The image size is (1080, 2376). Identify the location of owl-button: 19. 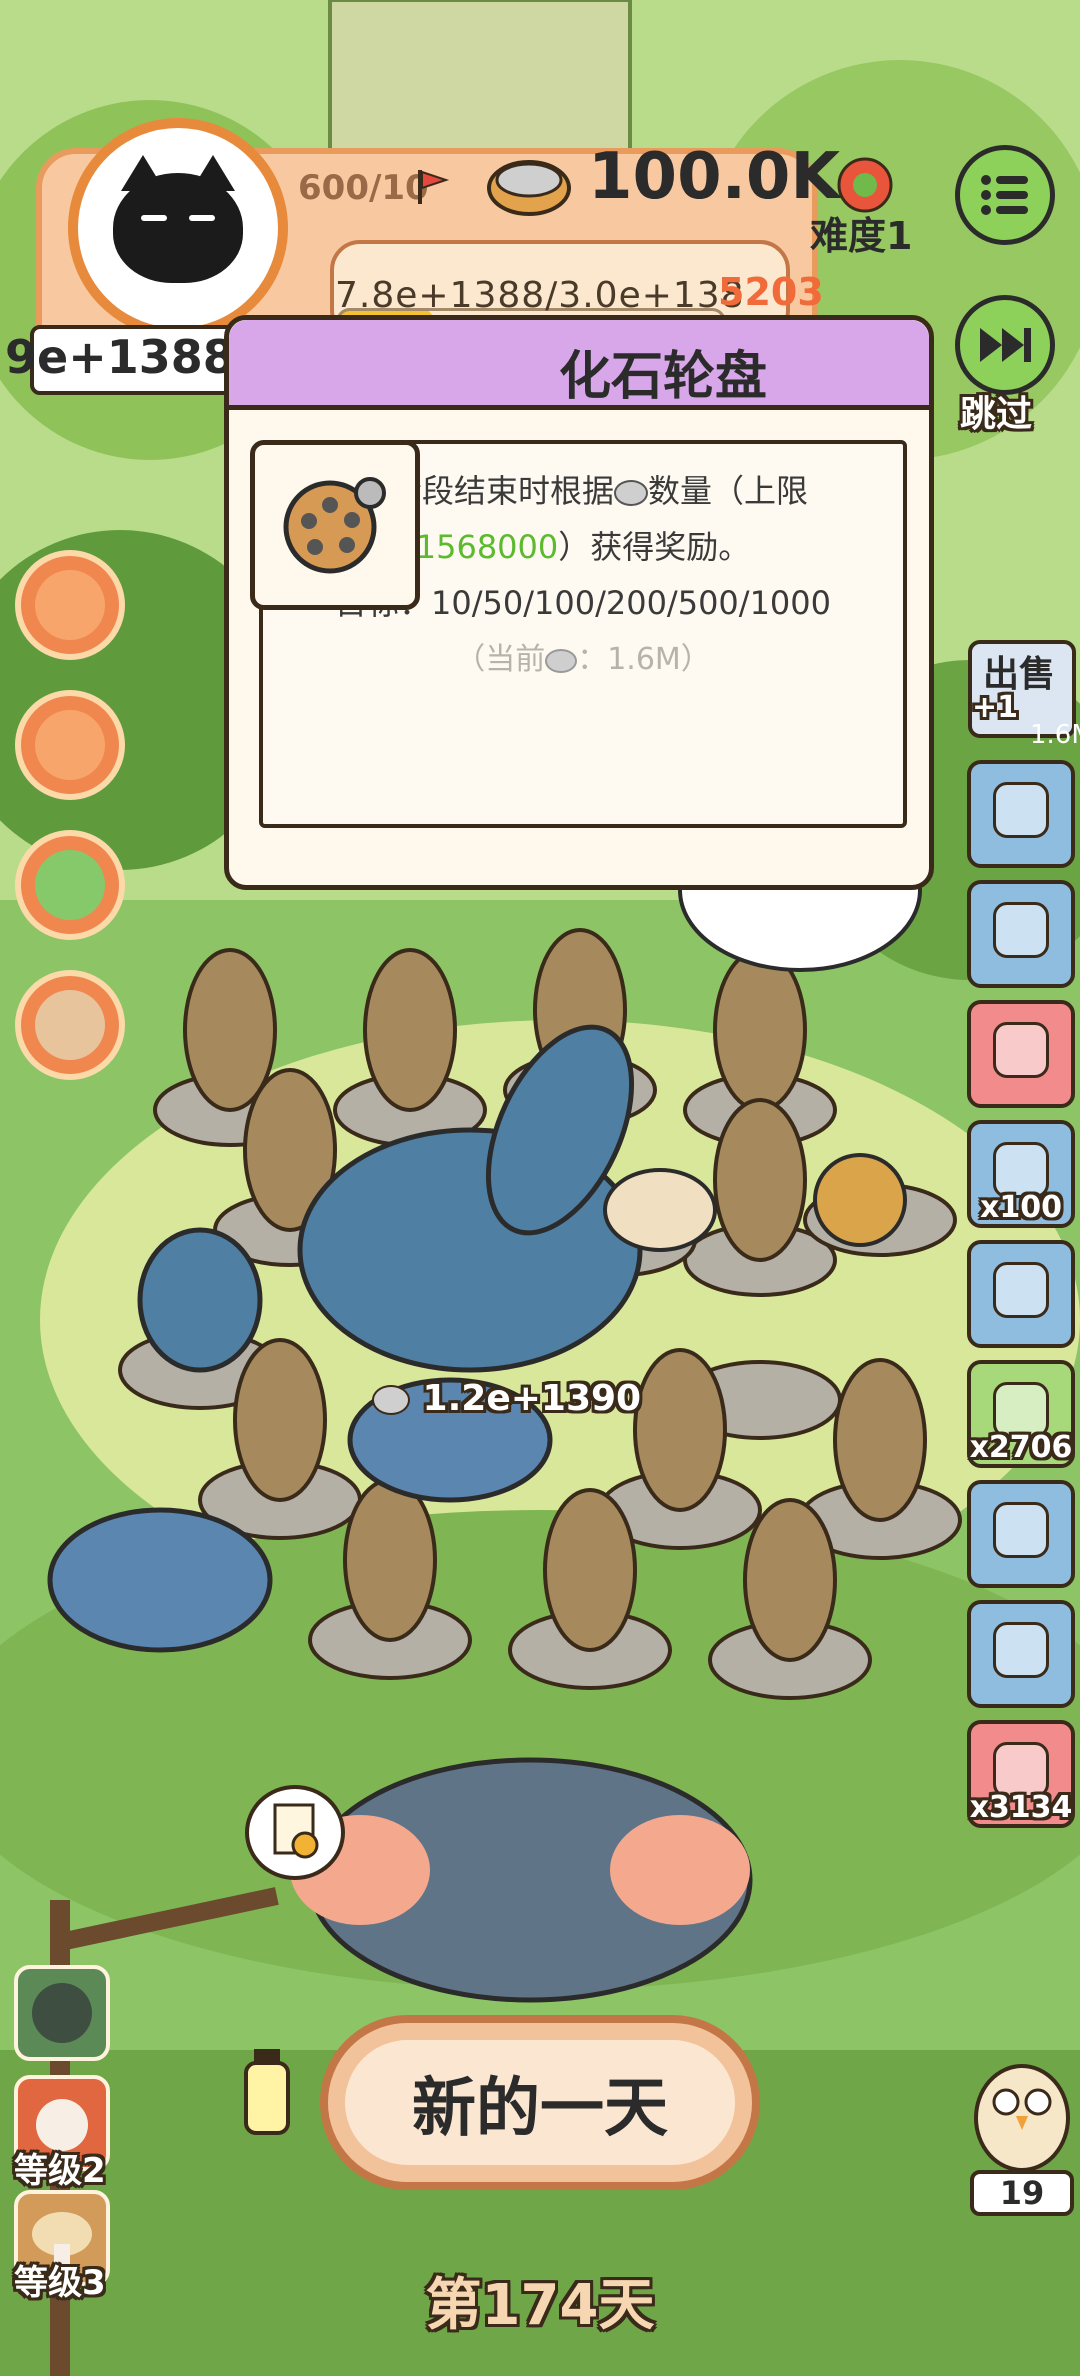
(1022, 2130).